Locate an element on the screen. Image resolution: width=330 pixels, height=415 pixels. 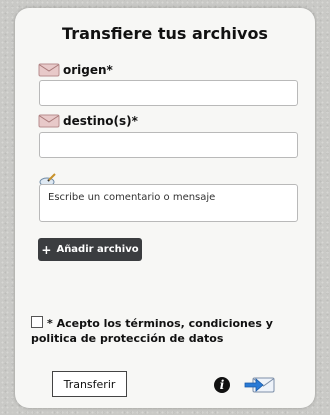
comment-textarea: Escribe un comentario o mensaje is located at coordinates (168, 203).